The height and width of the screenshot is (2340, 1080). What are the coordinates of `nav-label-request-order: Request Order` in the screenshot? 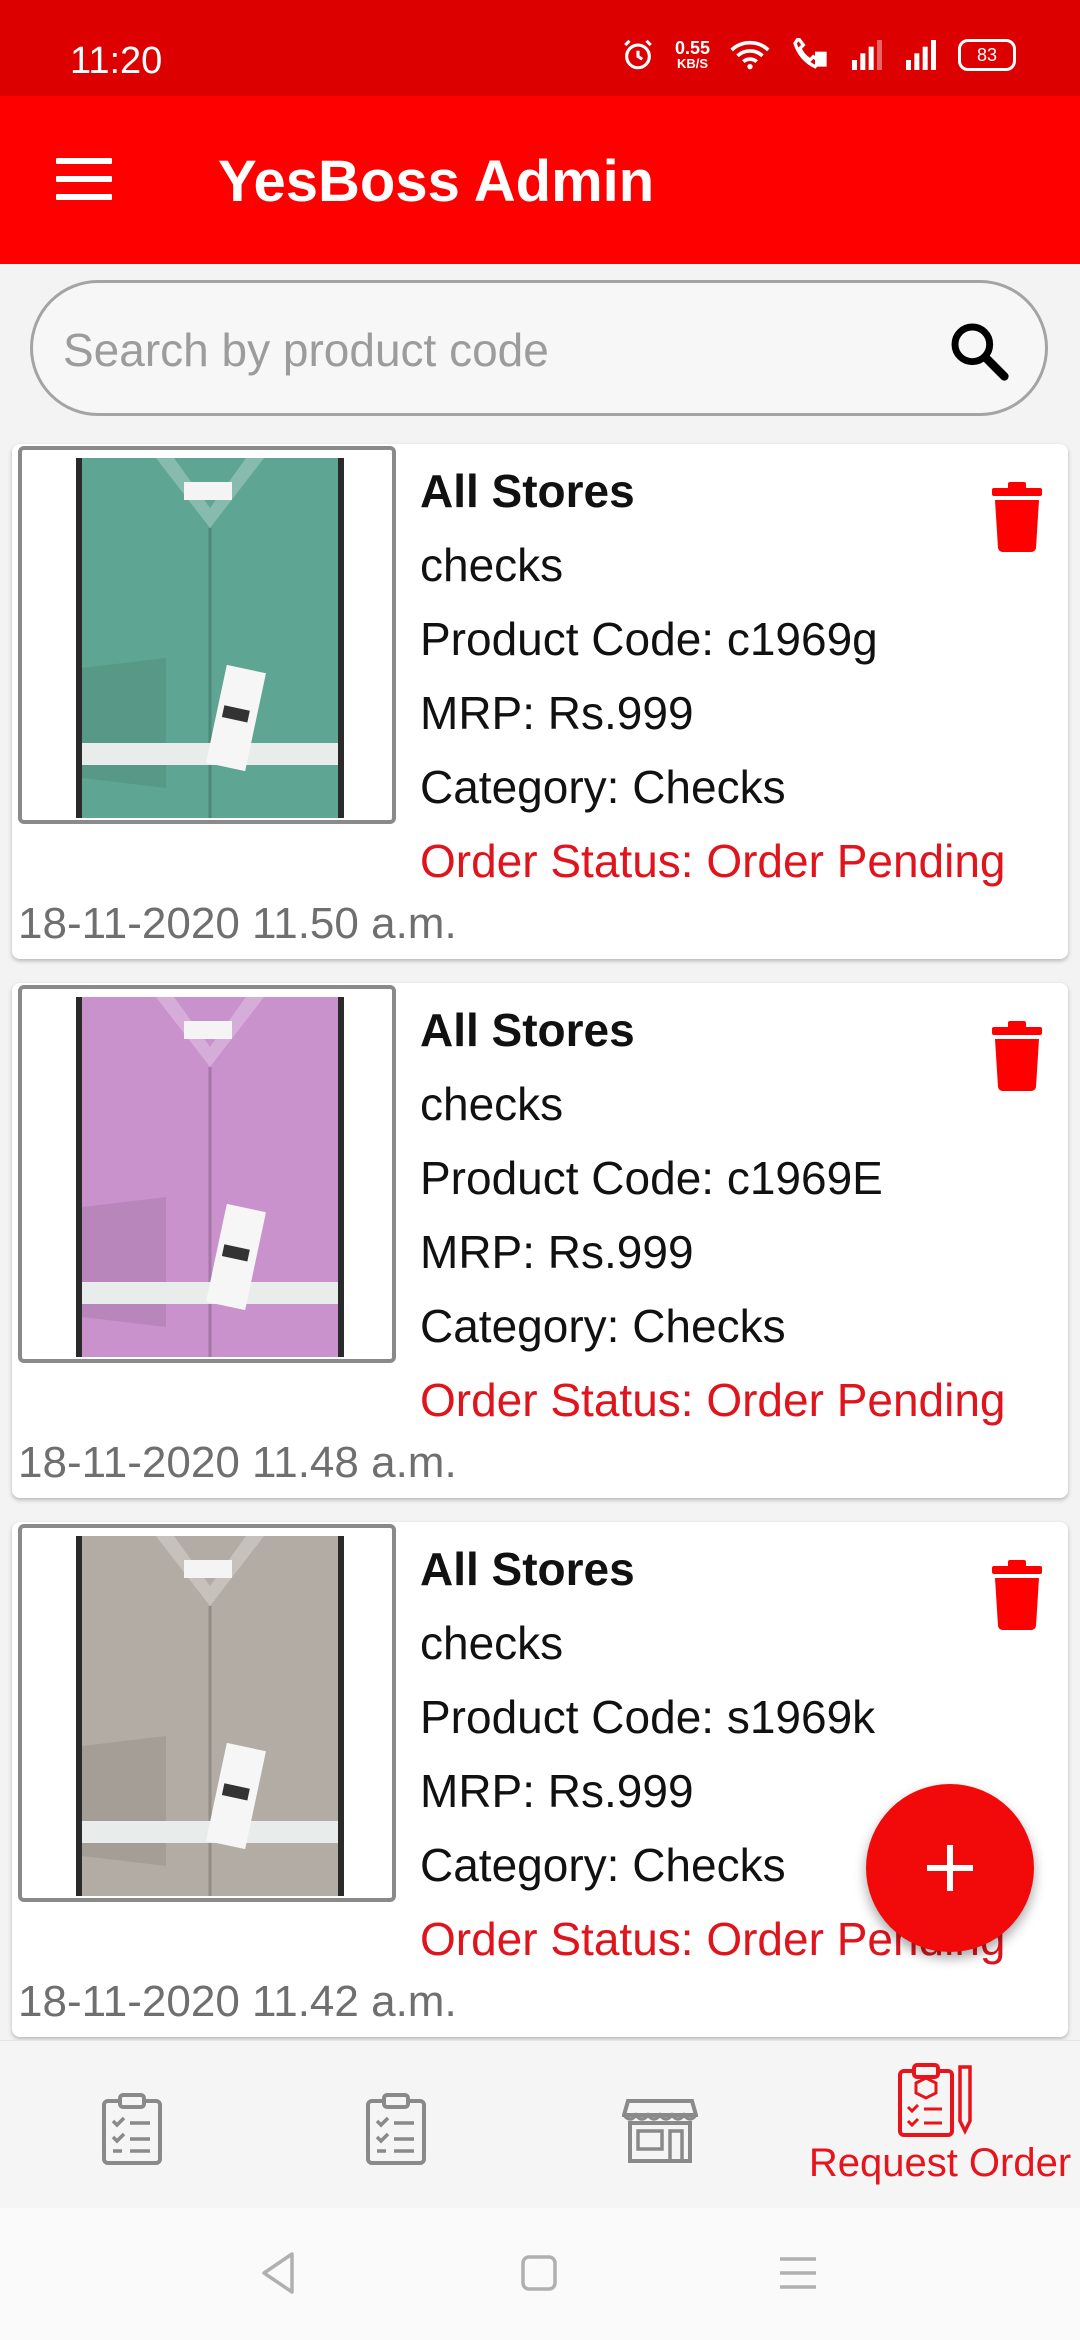 It's located at (940, 2163).